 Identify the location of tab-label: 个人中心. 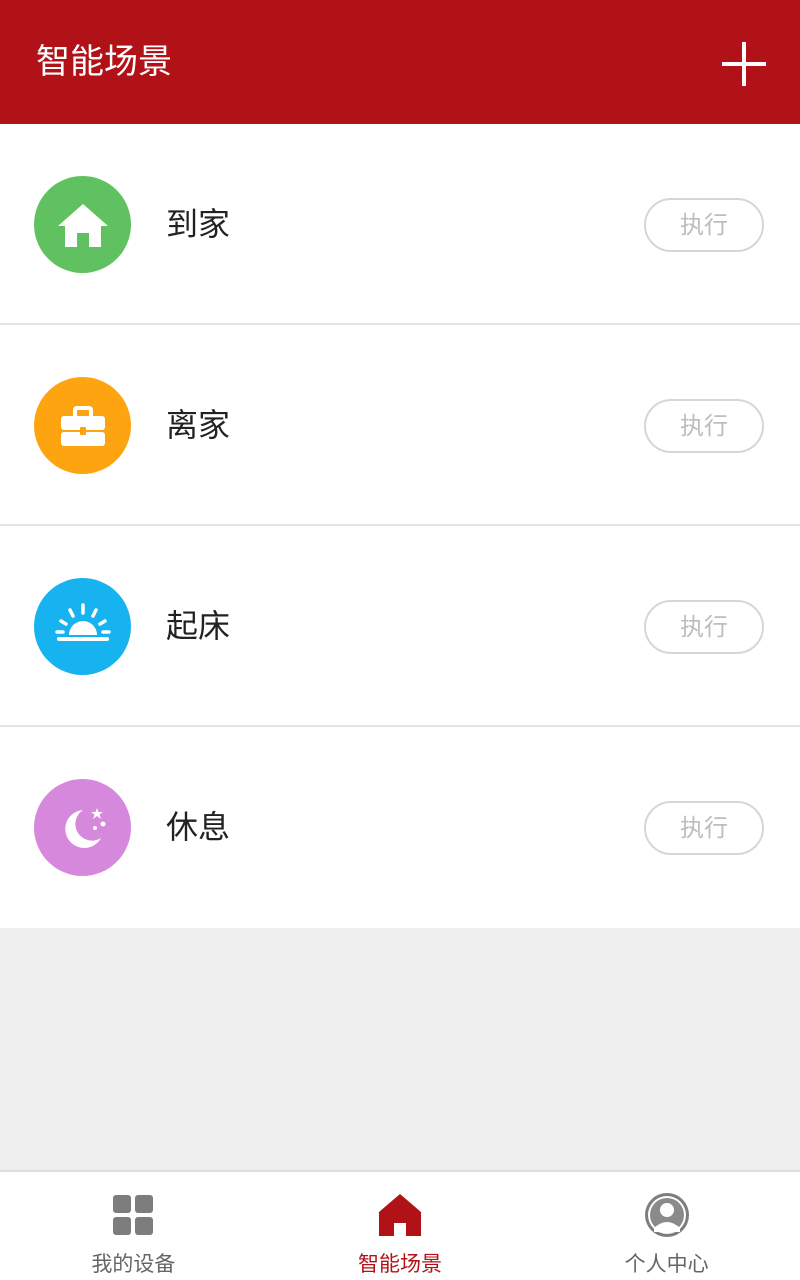
(666, 1264).